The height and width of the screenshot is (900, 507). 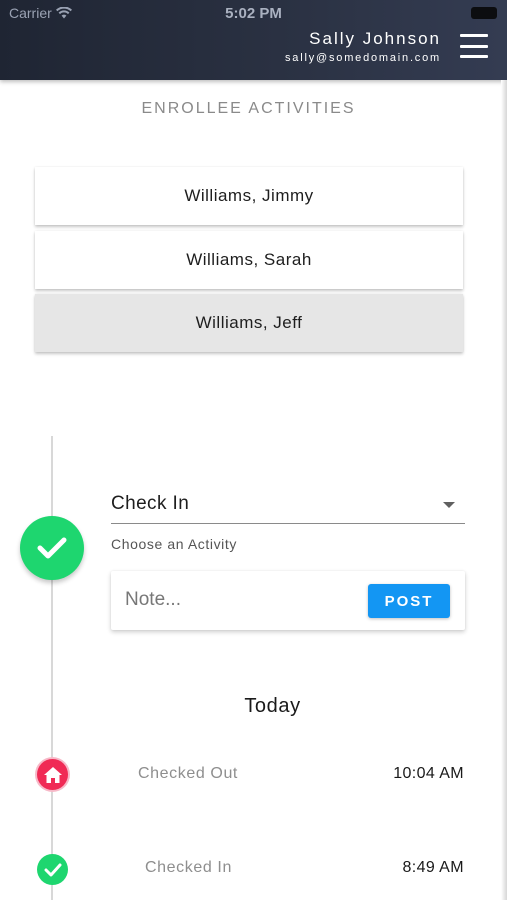 I want to click on activity-select: Check In, so click(x=288, y=505).